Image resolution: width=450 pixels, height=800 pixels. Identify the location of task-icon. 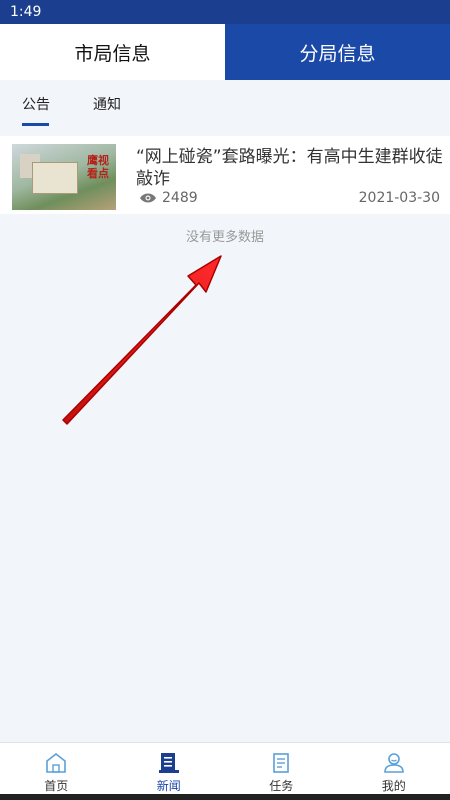
(281, 763).